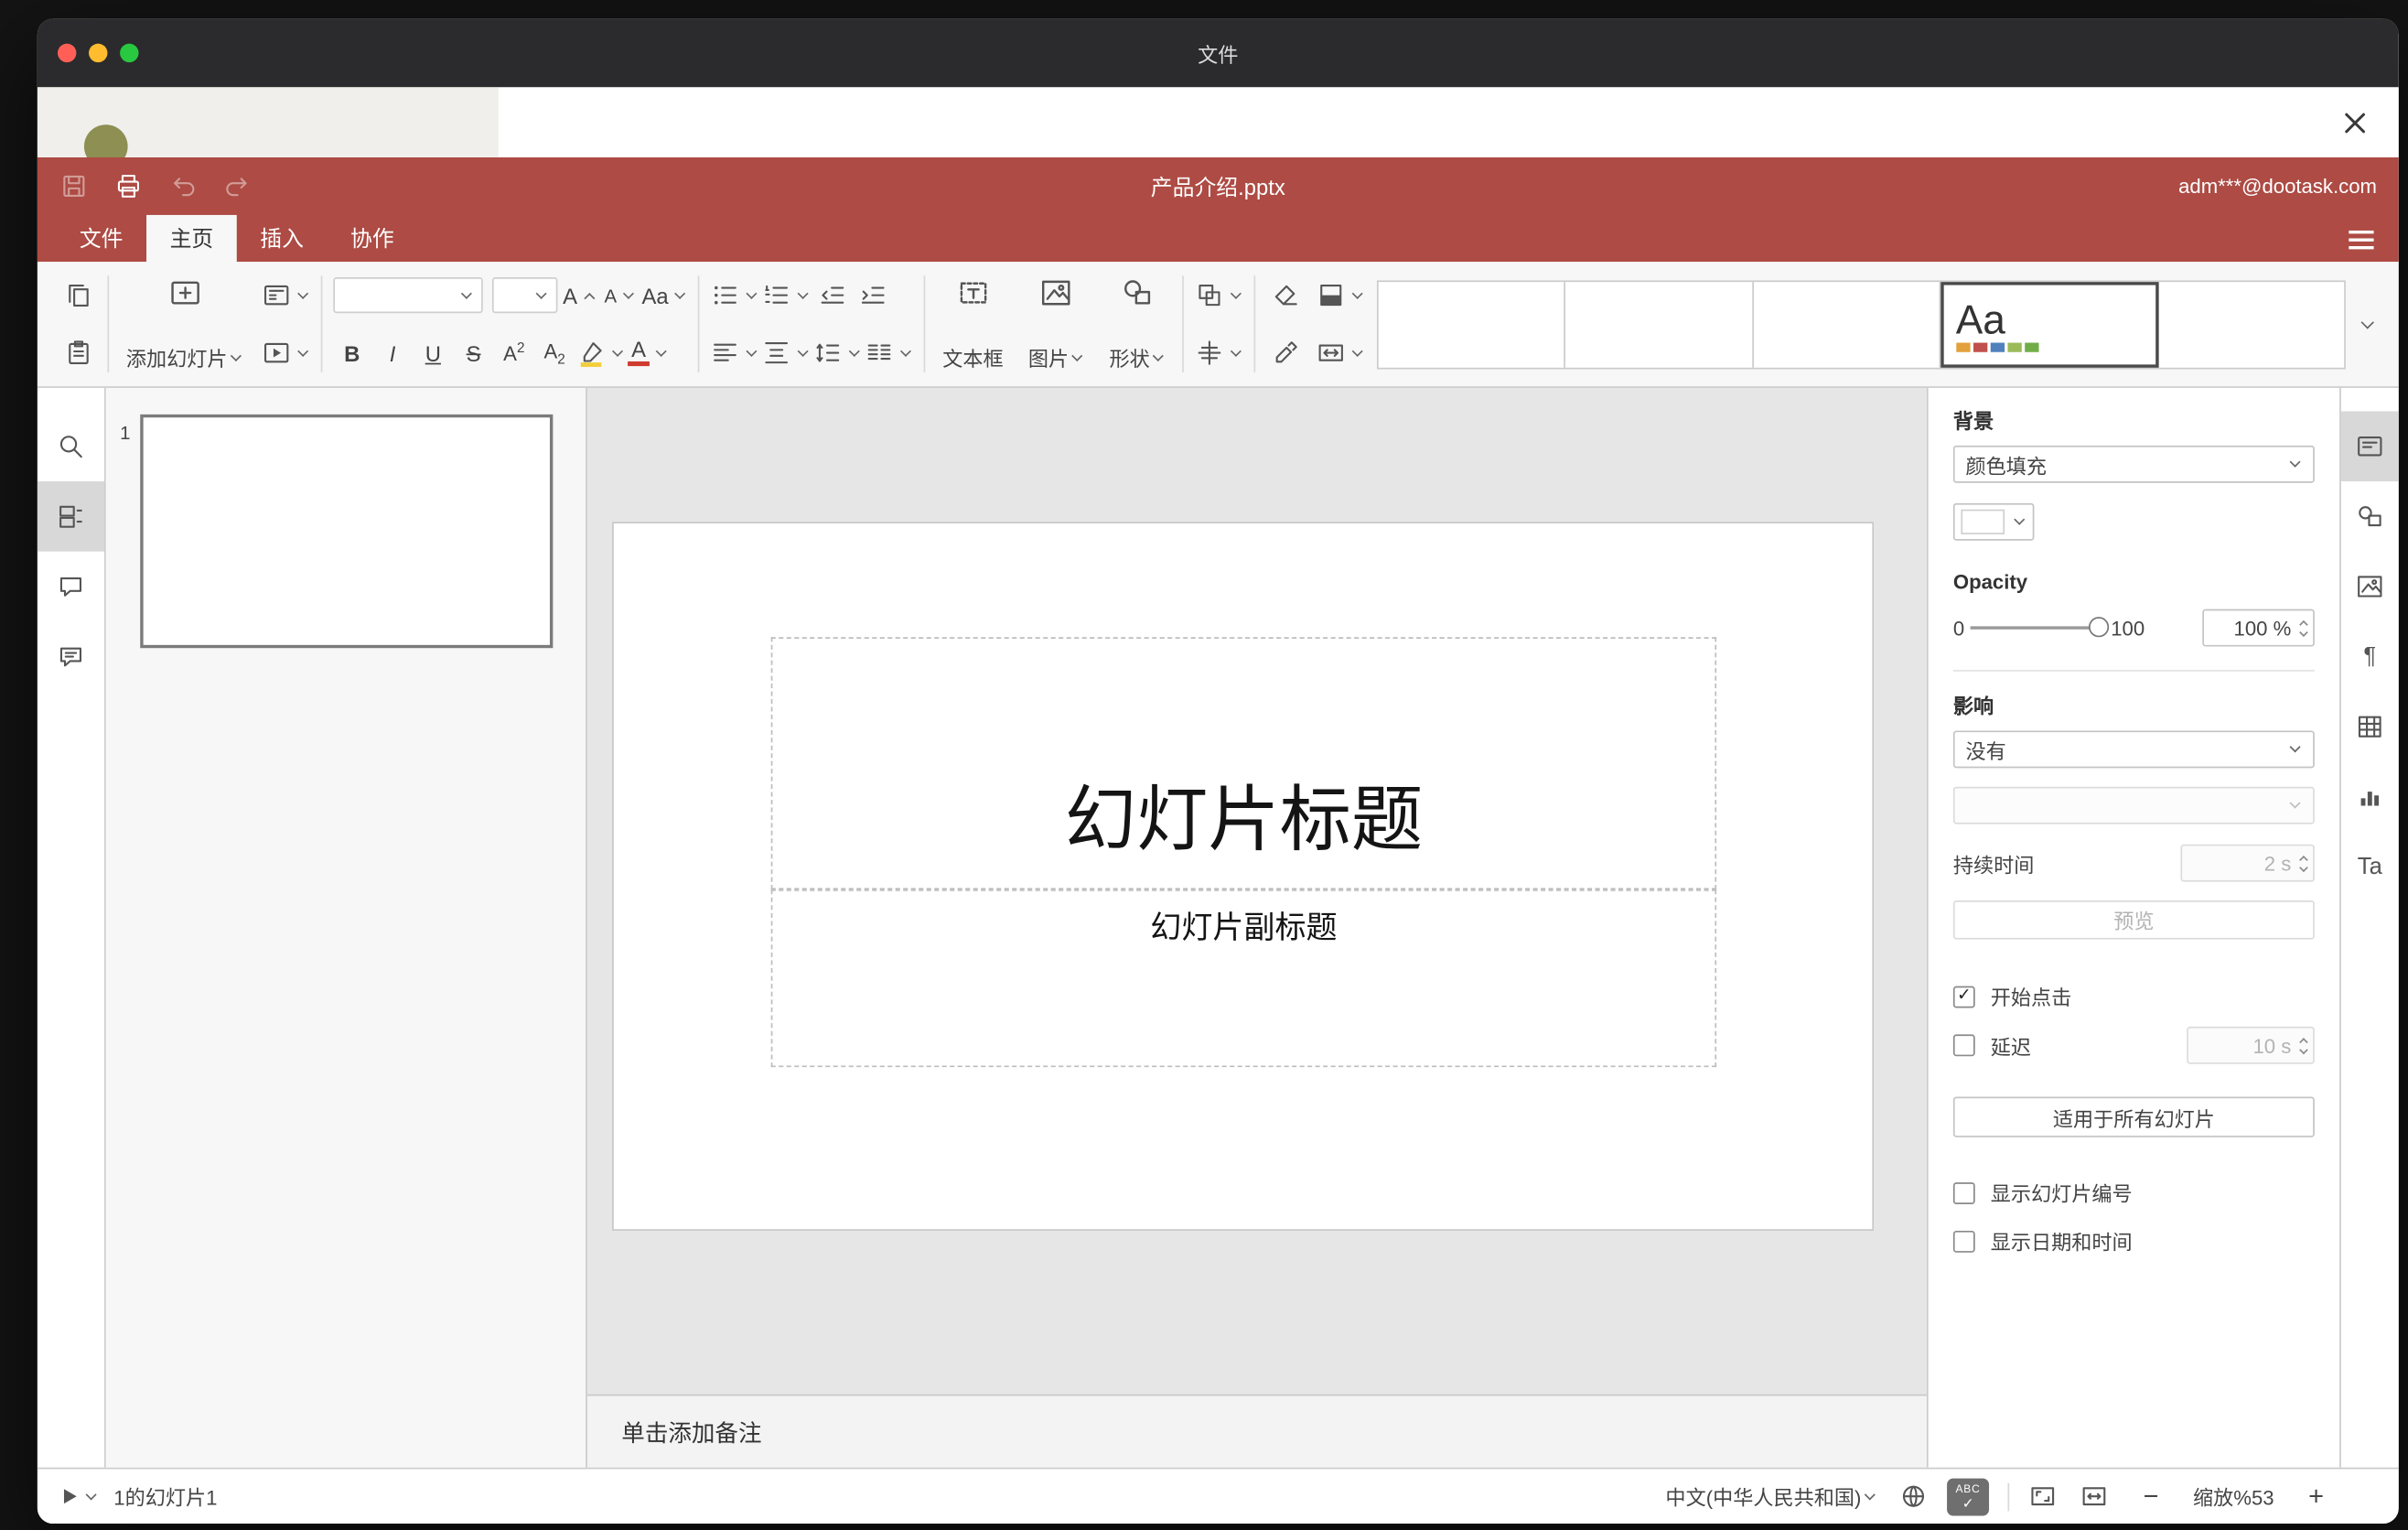 Image resolution: width=2408 pixels, height=1530 pixels. I want to click on minimize-traffic-light, so click(98, 53).